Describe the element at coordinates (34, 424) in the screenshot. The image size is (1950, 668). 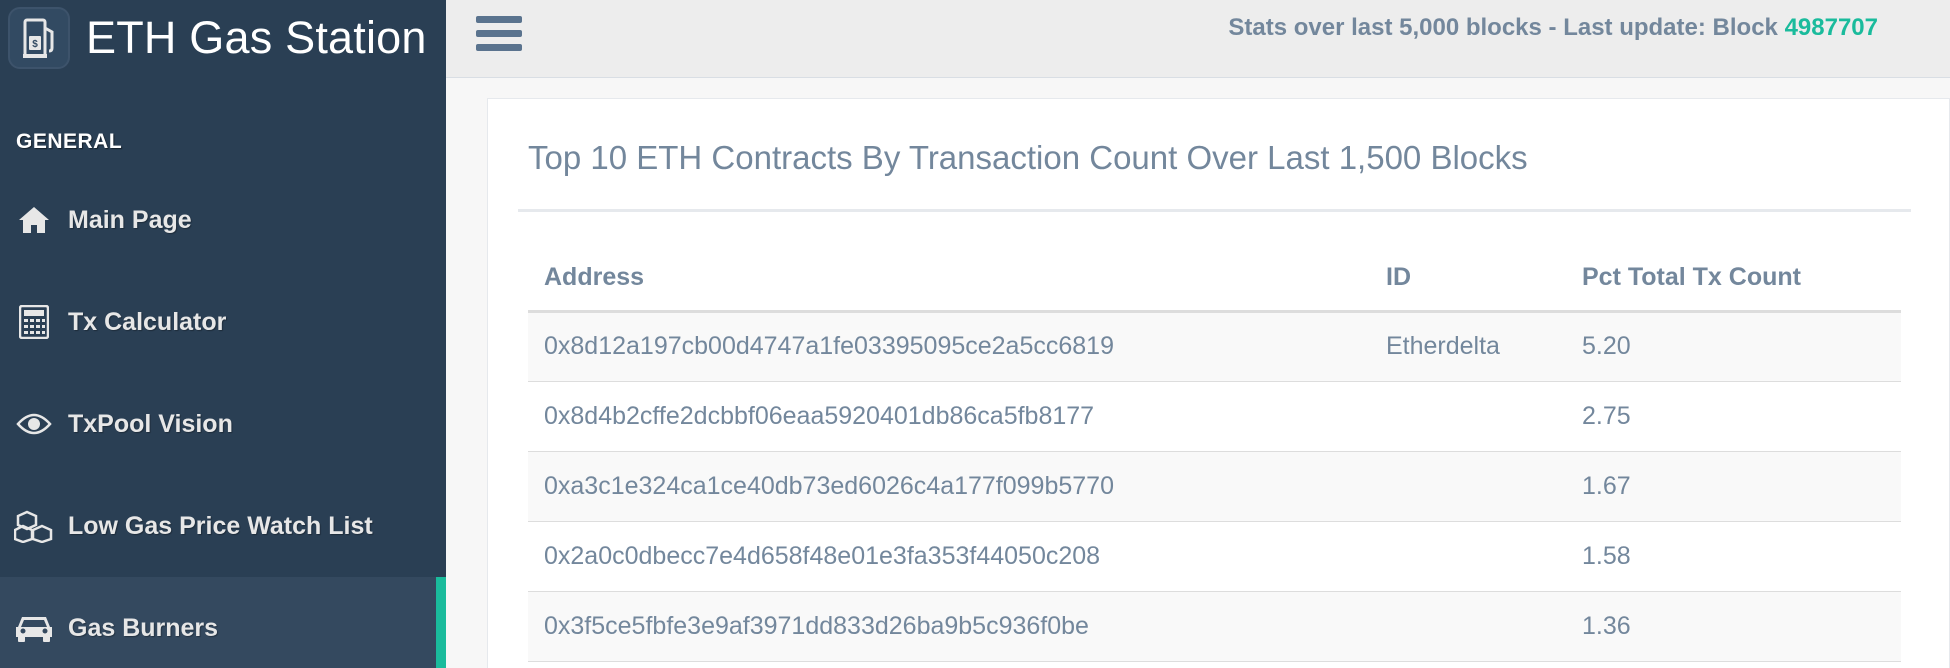
I see `eye-icon` at that location.